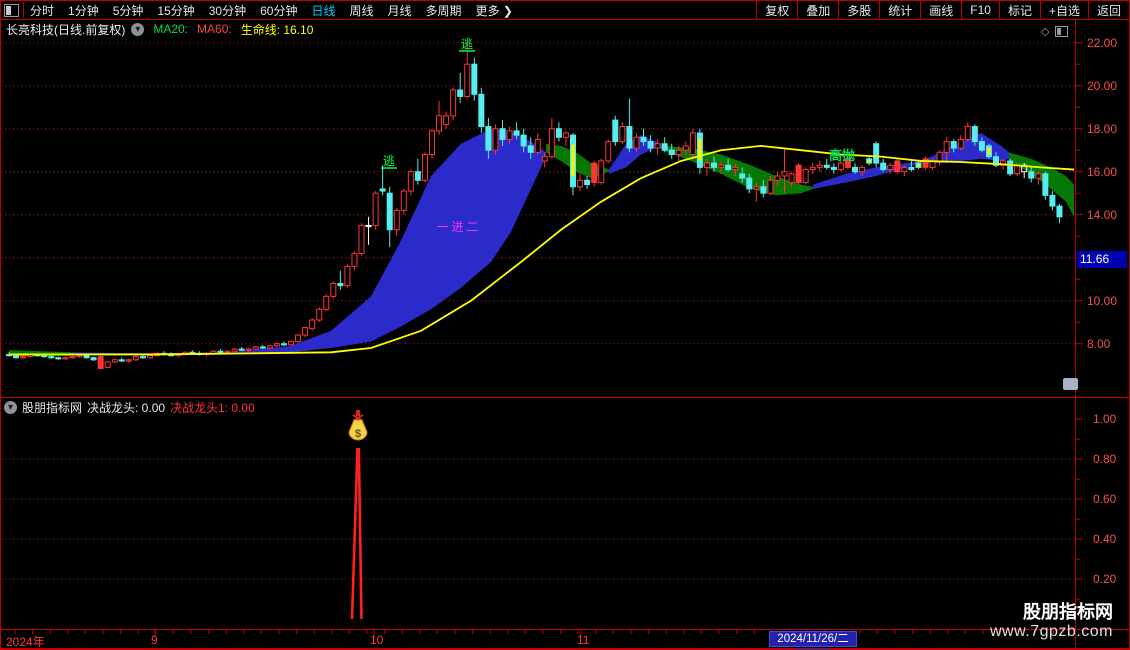 The height and width of the screenshot is (650, 1130). I want to click on legend-ma20: MA20:, so click(171, 29).